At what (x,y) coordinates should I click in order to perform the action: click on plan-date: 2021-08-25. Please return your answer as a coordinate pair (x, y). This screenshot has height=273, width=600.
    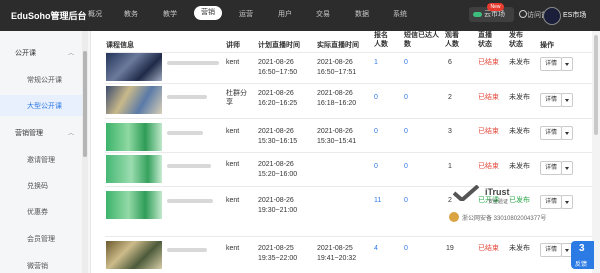
    Looking at the image, I should click on (276, 248).